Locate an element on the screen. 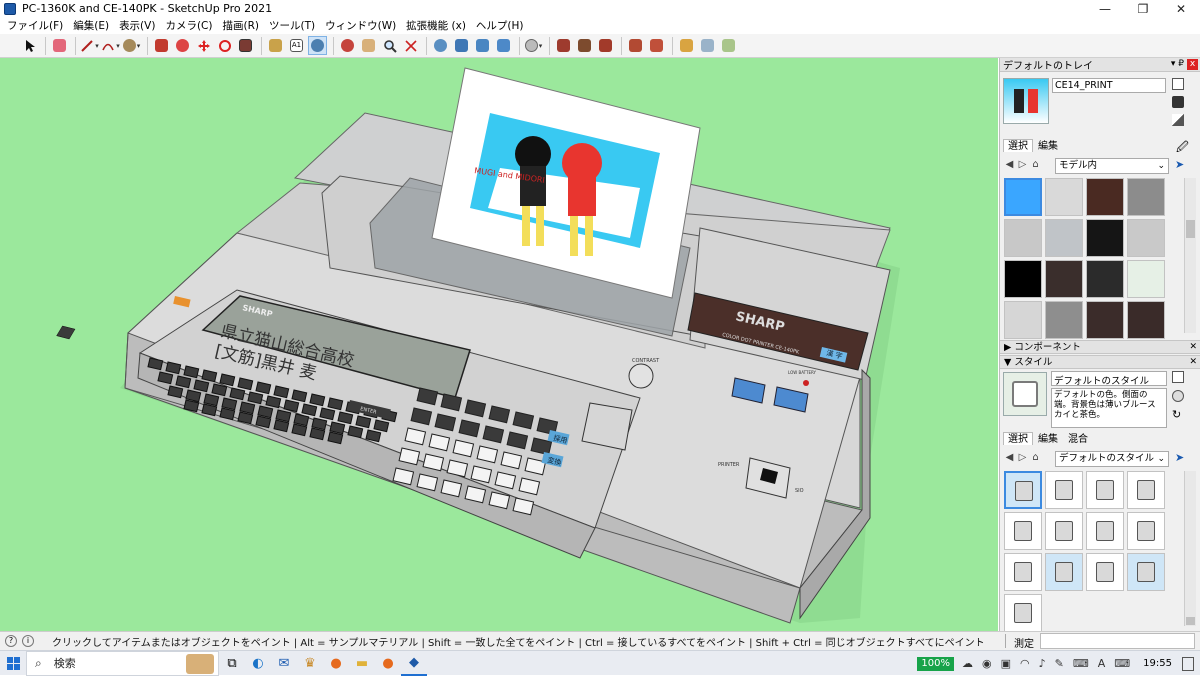 This screenshot has height=676, width=1200. line-icon: ▾ is located at coordinates (89, 45).